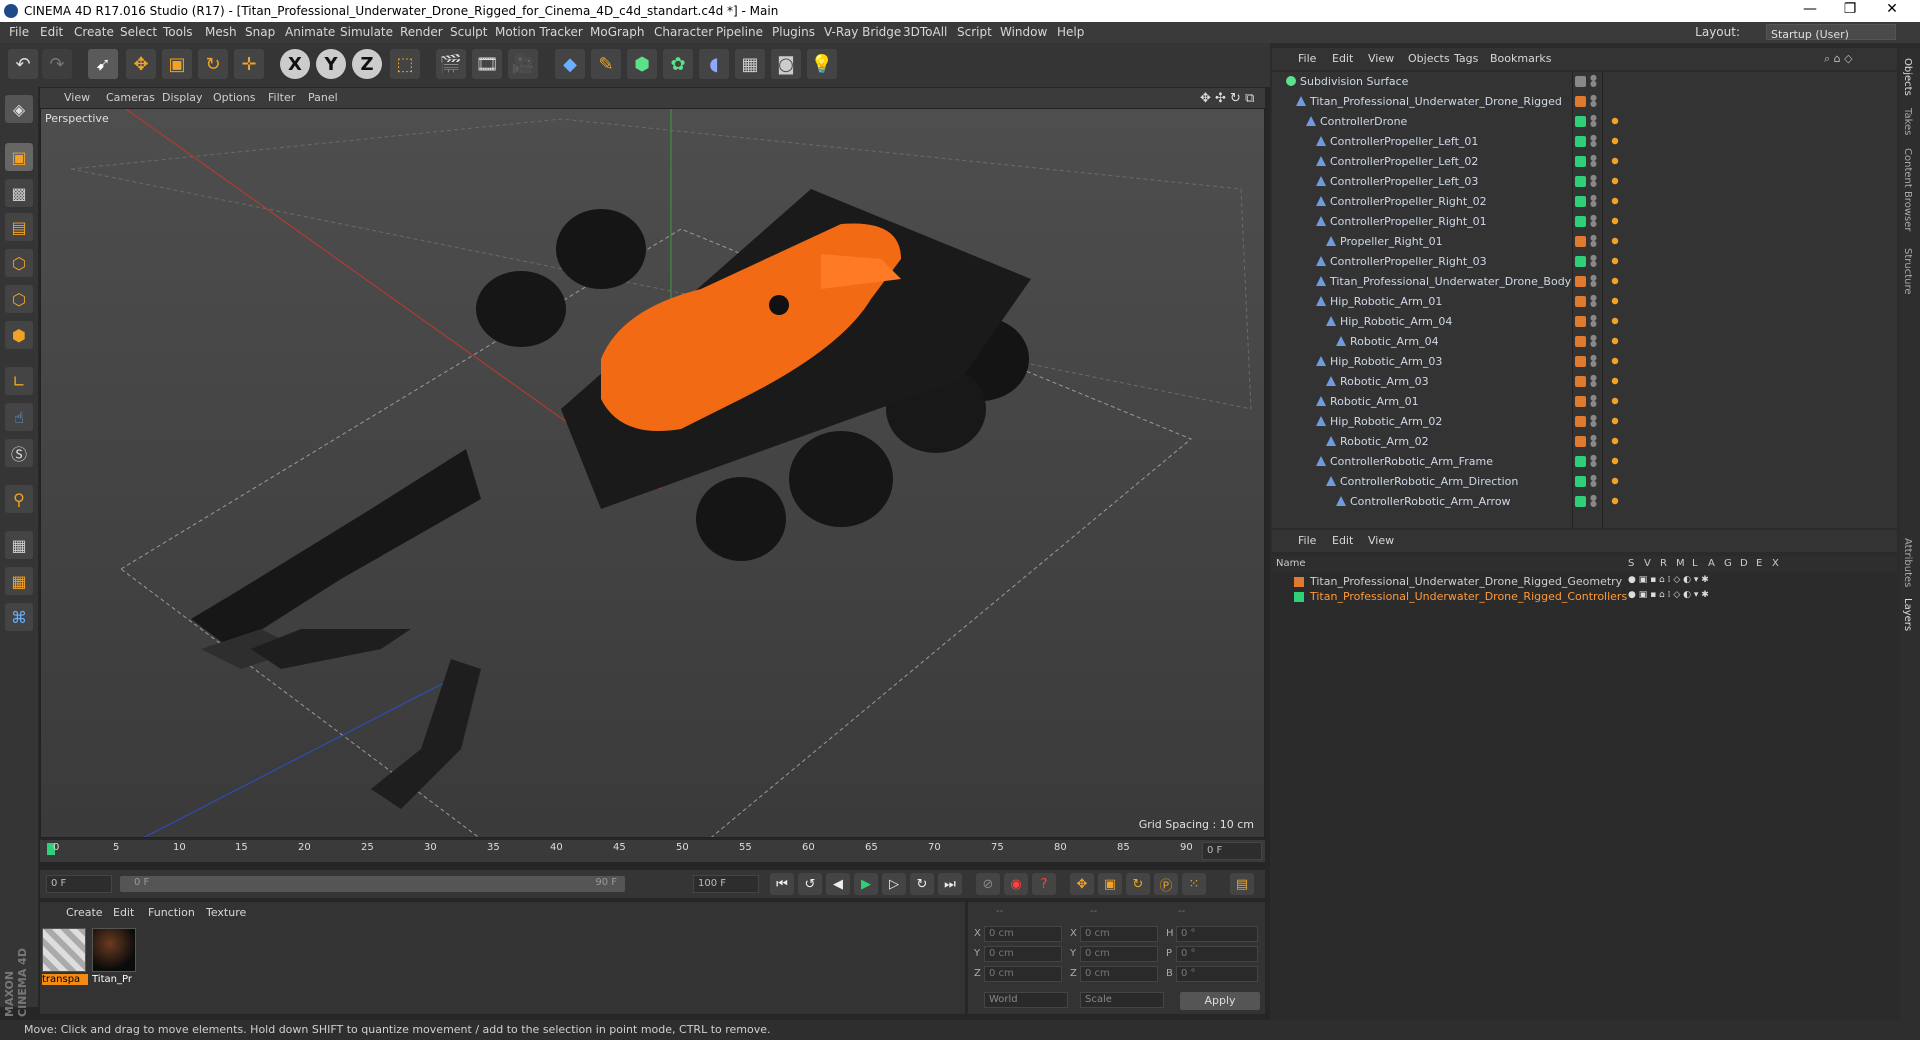 This screenshot has height=1040, width=1920. I want to click on x-axis-toggle: X, so click(295, 64).